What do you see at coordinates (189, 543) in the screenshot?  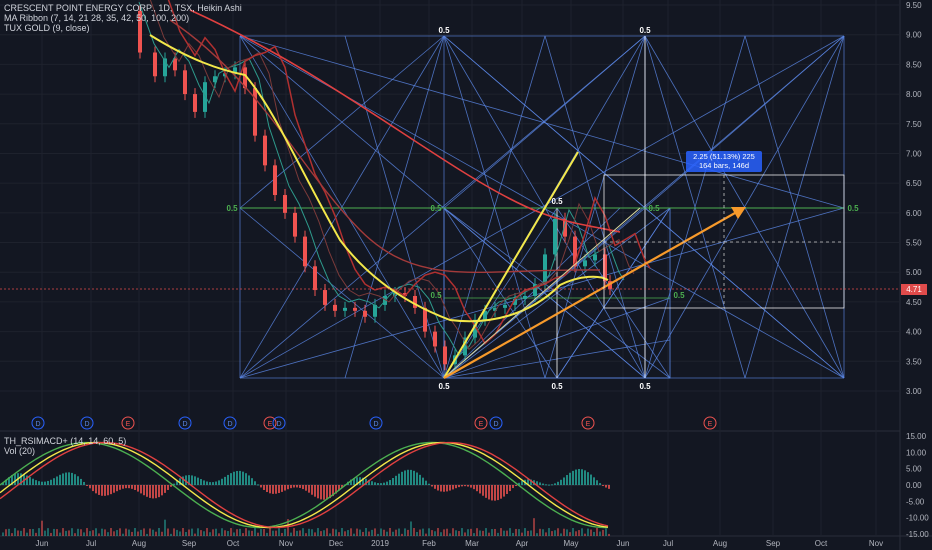 I see `time-tick-label: Sep` at bounding box center [189, 543].